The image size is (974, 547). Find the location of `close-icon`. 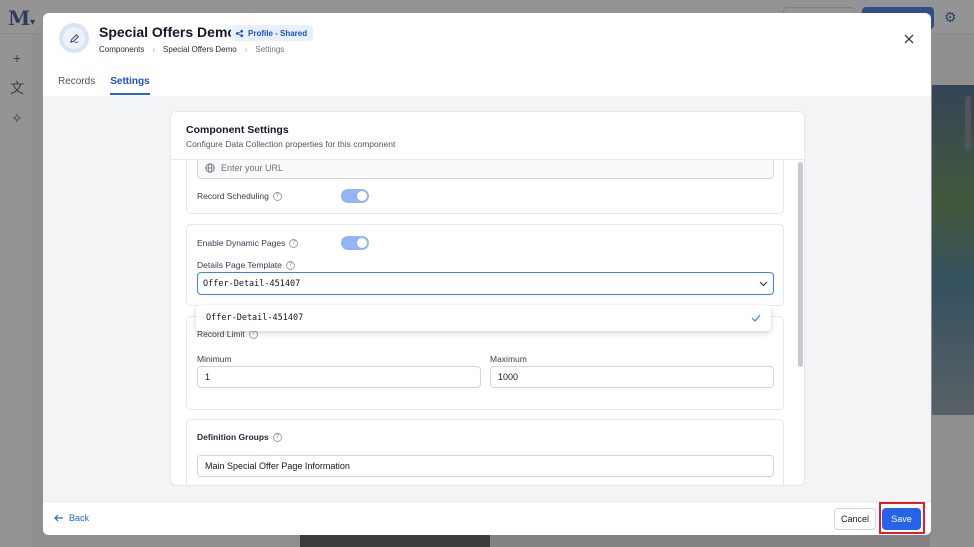

close-icon is located at coordinates (909, 39).